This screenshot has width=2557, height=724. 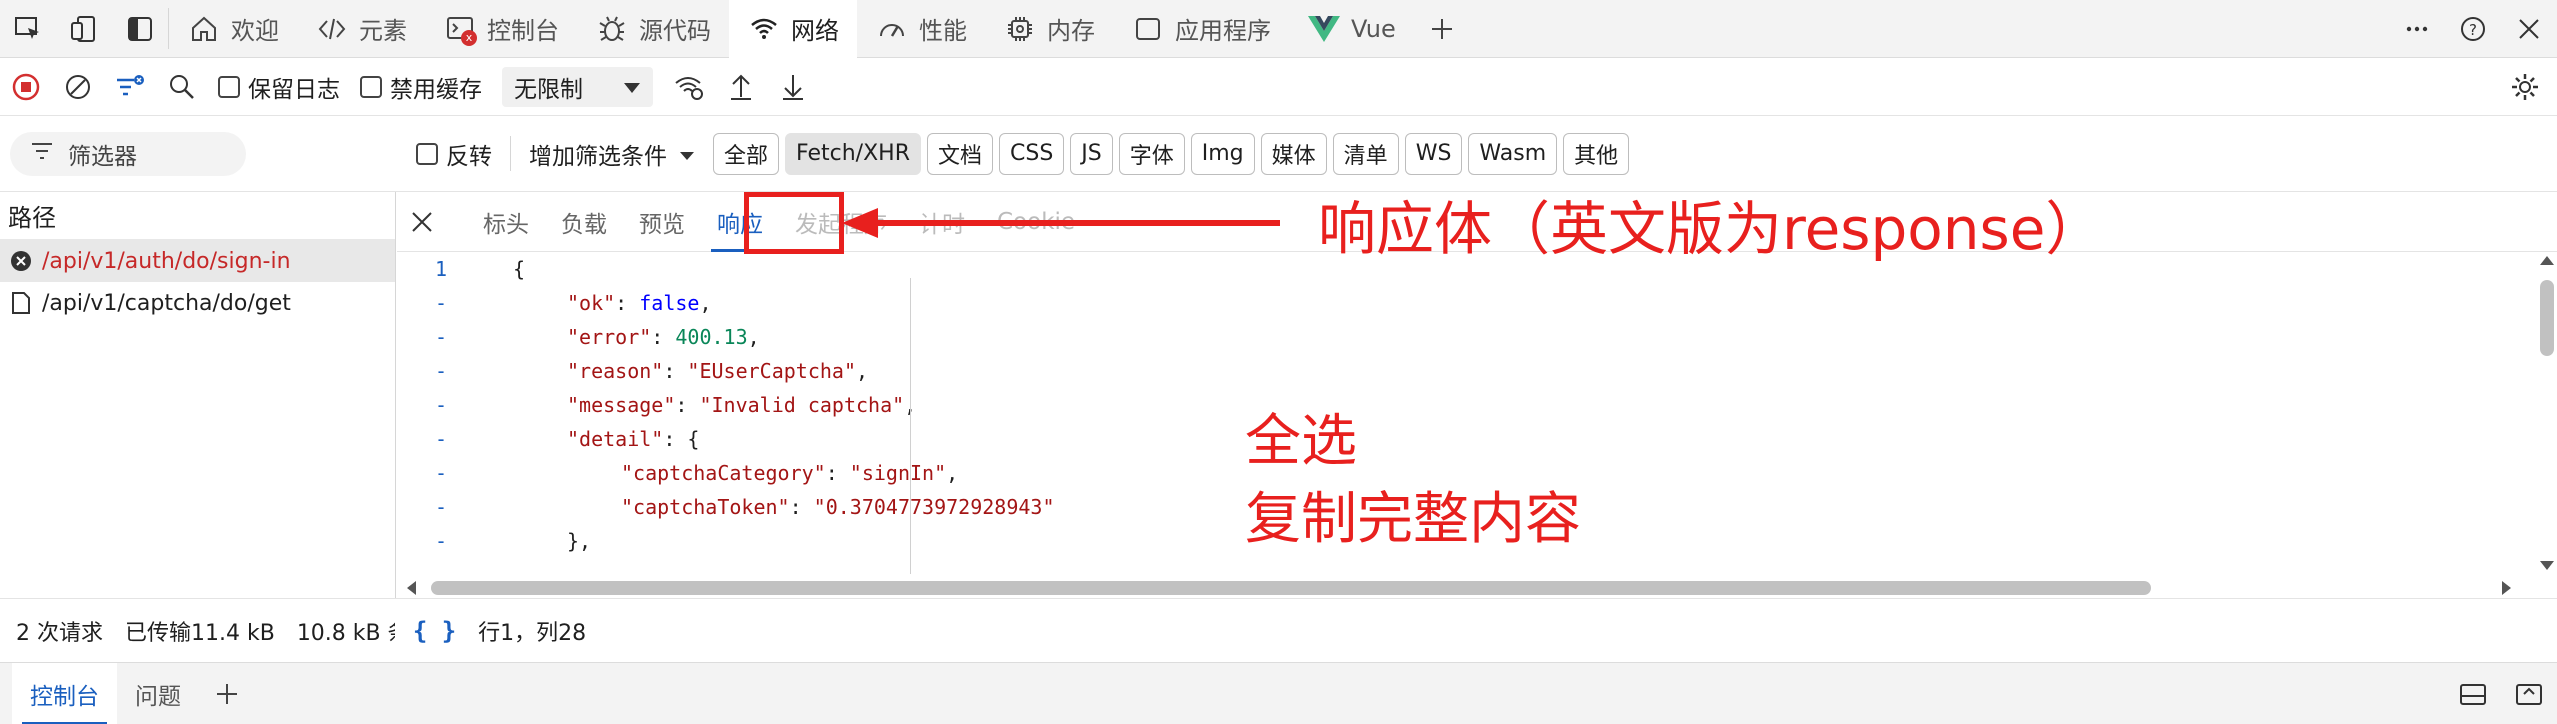 I want to click on tab-label: 性能, so click(x=943, y=31).